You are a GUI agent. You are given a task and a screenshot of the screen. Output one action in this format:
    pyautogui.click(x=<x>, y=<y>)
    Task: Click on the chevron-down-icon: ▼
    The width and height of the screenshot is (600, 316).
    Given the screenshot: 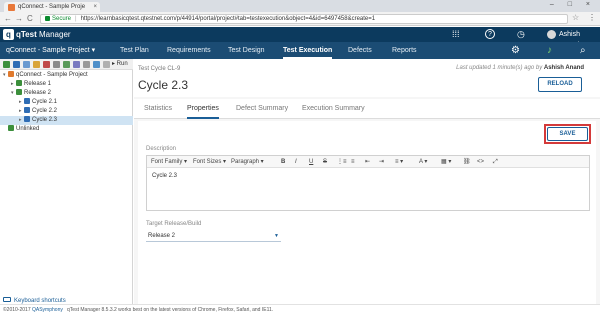 What is the action you would take?
    pyautogui.click(x=276, y=236)
    